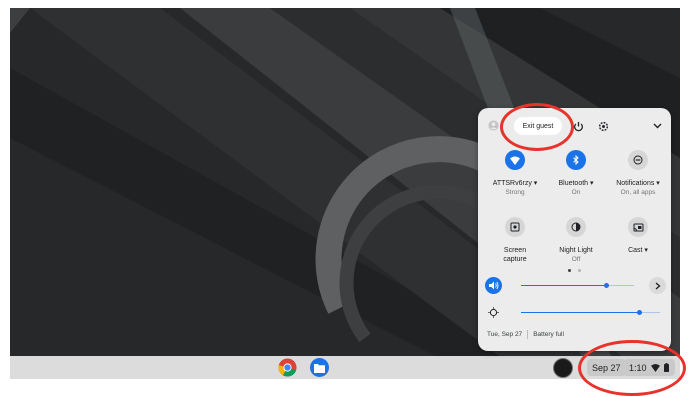  I want to click on volume-mute-button, so click(493, 285).